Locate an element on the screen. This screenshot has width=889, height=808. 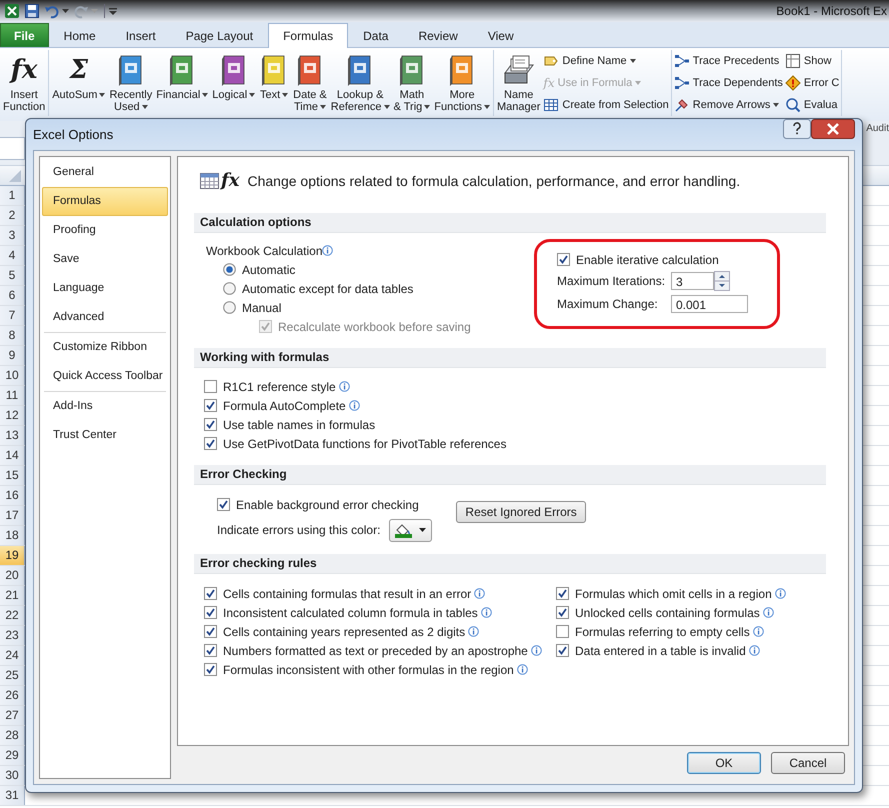
row-header: 23 is located at coordinates (12, 635).